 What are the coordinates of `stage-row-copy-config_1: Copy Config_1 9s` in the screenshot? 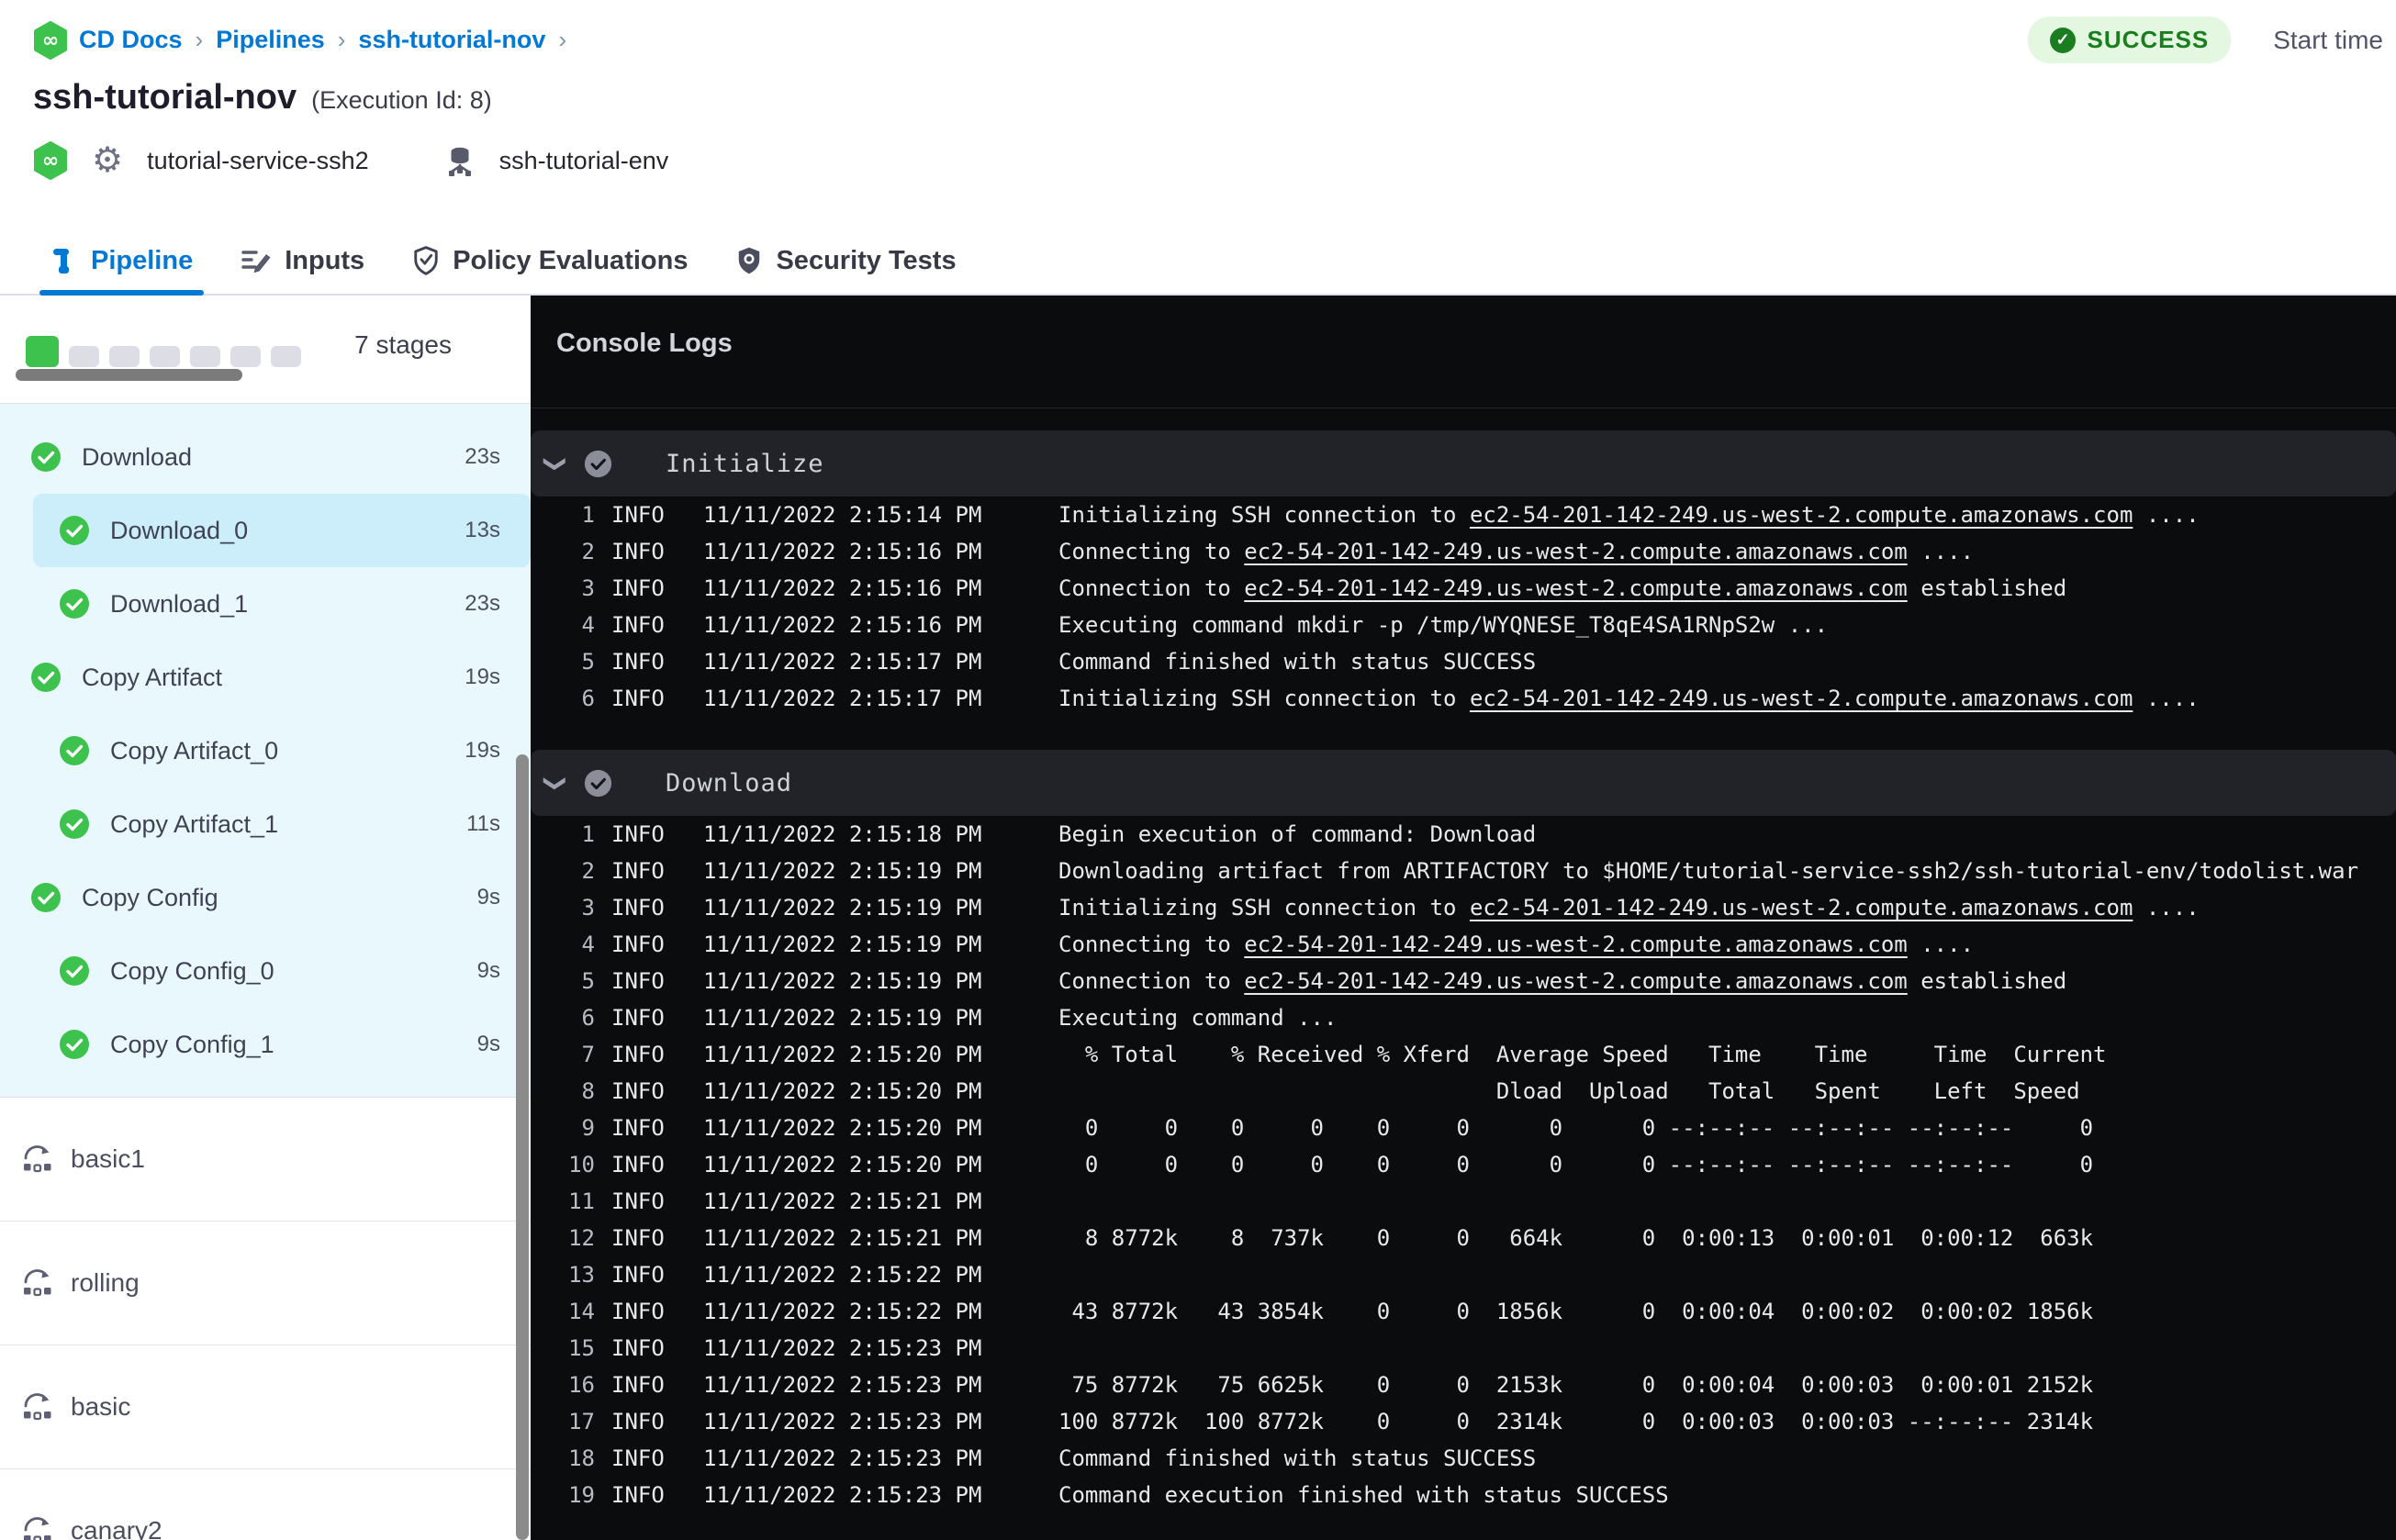 It's located at (266, 1044).